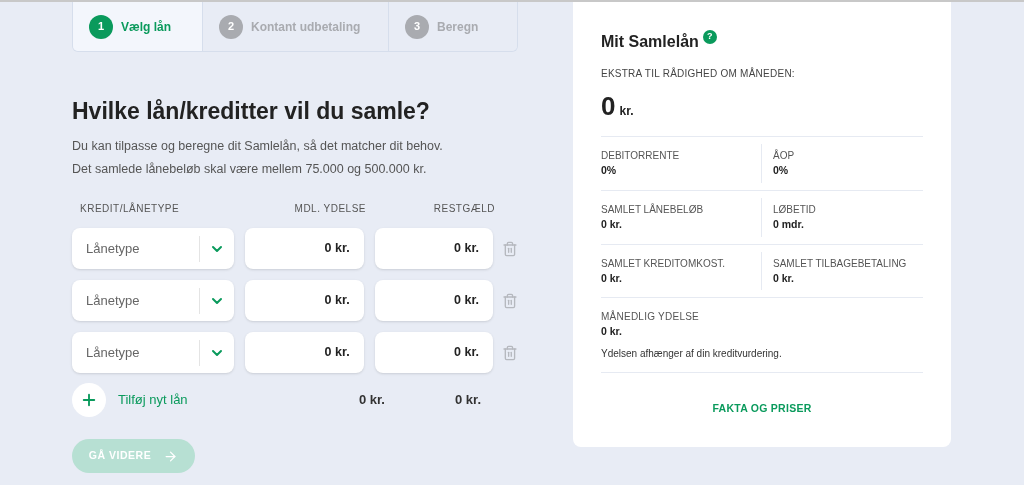 The height and width of the screenshot is (485, 1024). Describe the element at coordinates (130, 400) in the screenshot. I see `add-loan-button: Tilføj nyt lån` at that location.